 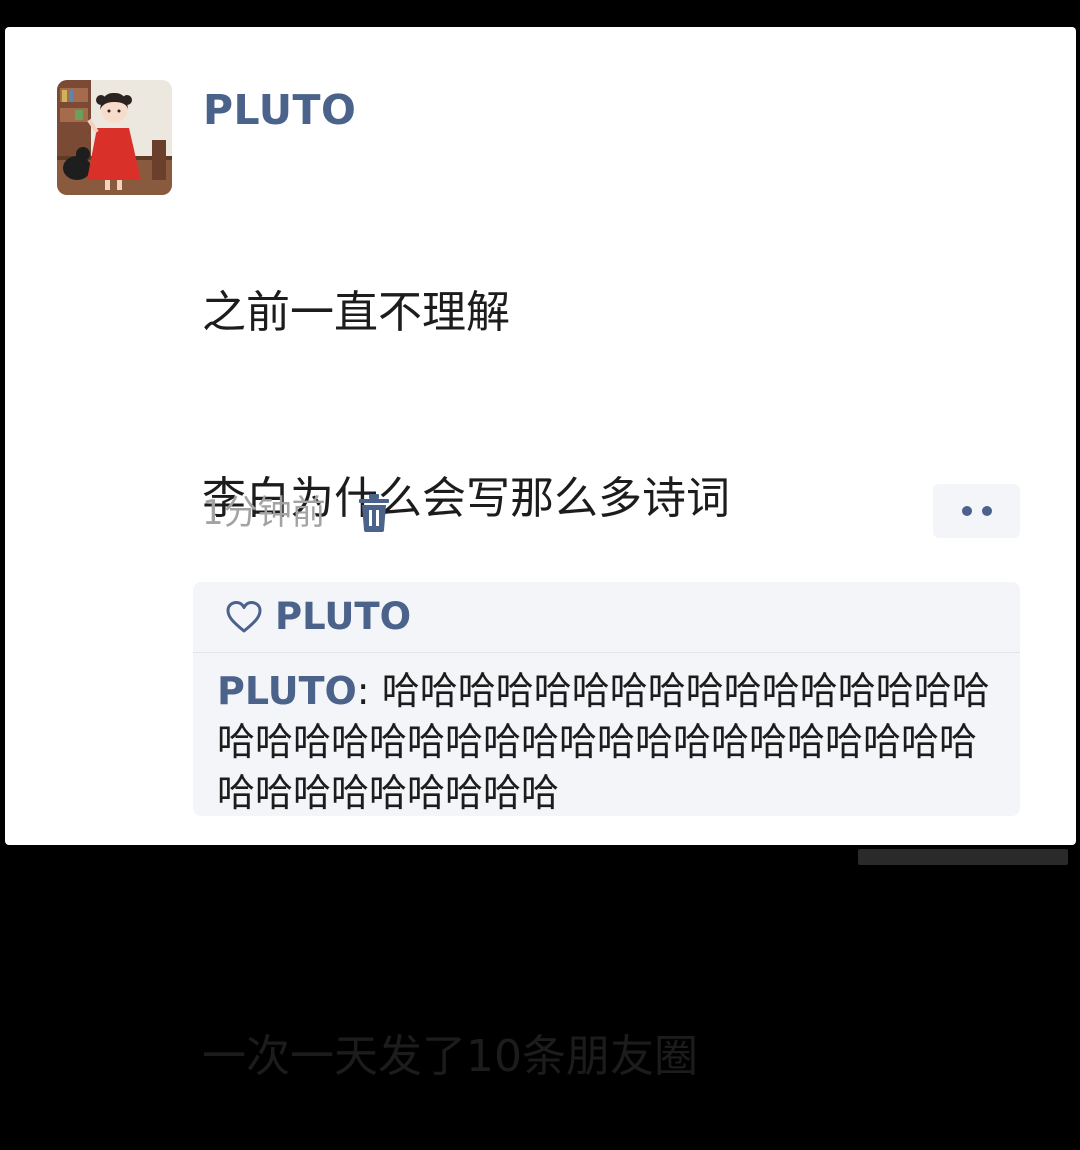 What do you see at coordinates (356, 312) in the screenshot?
I see `post-line: 之前一直不理解` at bounding box center [356, 312].